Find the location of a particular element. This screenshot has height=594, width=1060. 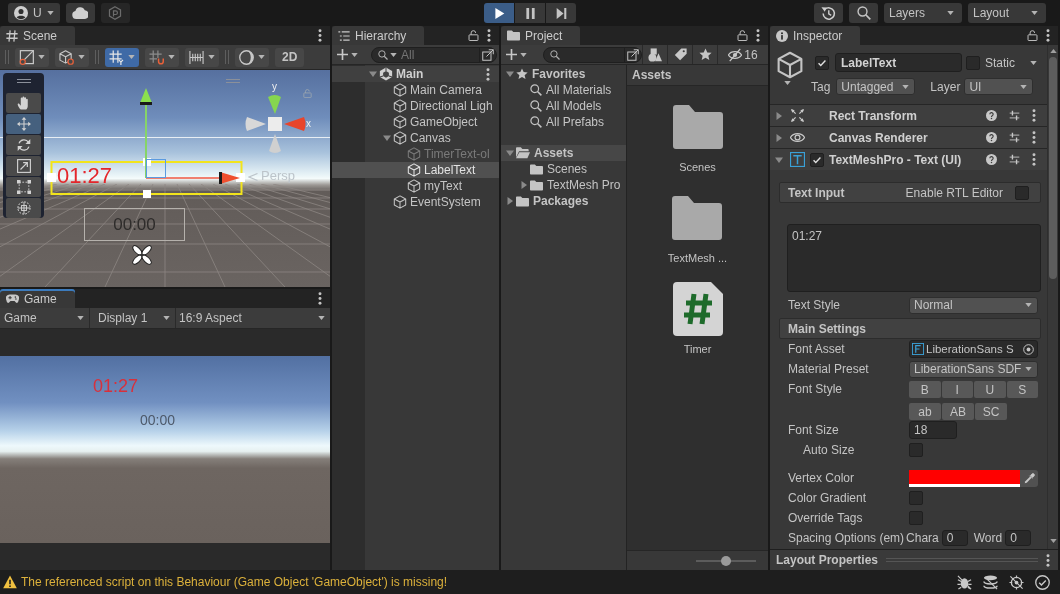

hierarchy-tab: Hierarchy is located at coordinates (378, 35).